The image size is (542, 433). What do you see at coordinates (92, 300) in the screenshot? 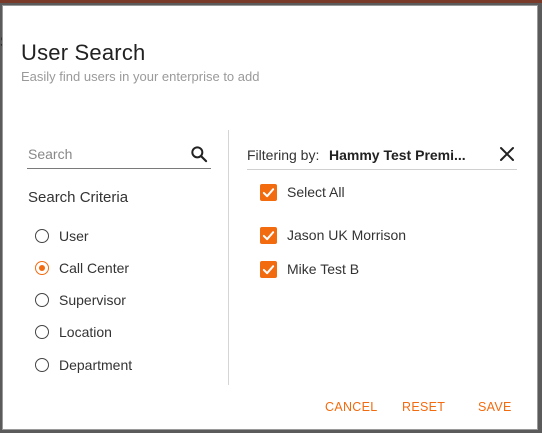
I see `radio-label: Supervisor` at bounding box center [92, 300].